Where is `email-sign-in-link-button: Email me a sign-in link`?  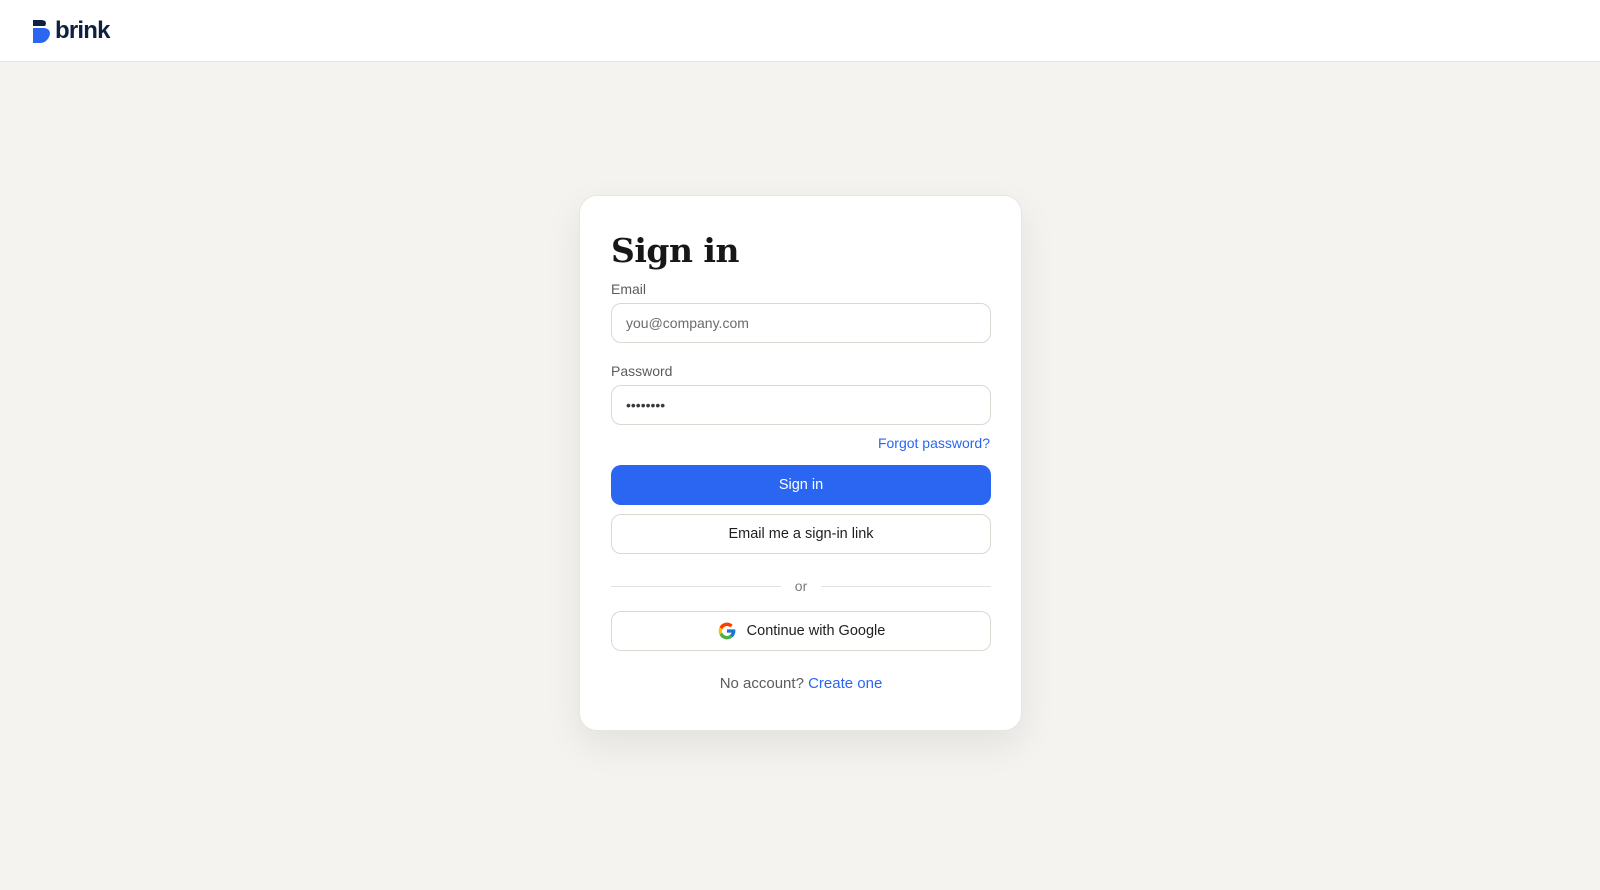 email-sign-in-link-button: Email me a sign-in link is located at coordinates (801, 534).